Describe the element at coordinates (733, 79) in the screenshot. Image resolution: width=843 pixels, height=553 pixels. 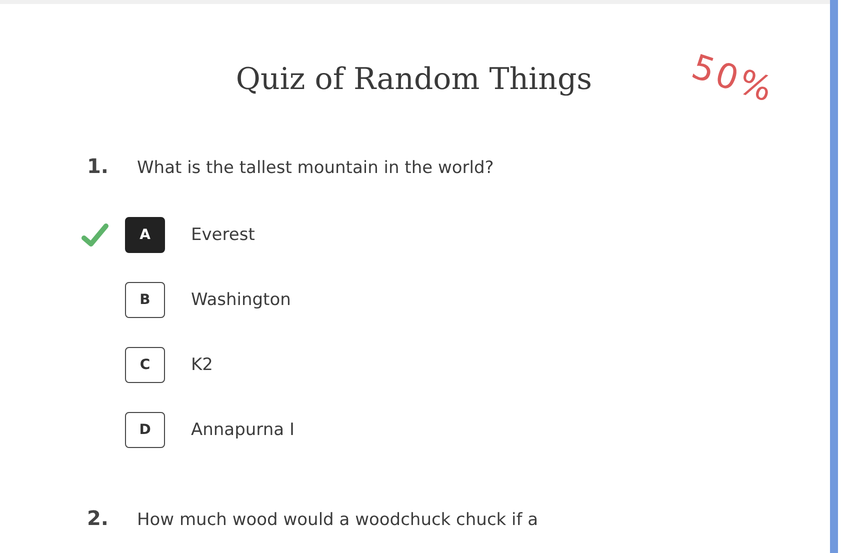
I see `handwritten-score: 50%` at that location.